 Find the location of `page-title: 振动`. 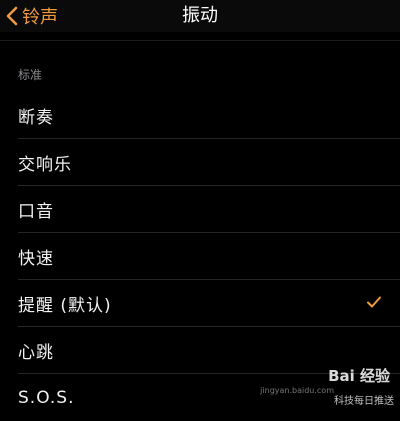

page-title: 振动 is located at coordinates (200, 15).